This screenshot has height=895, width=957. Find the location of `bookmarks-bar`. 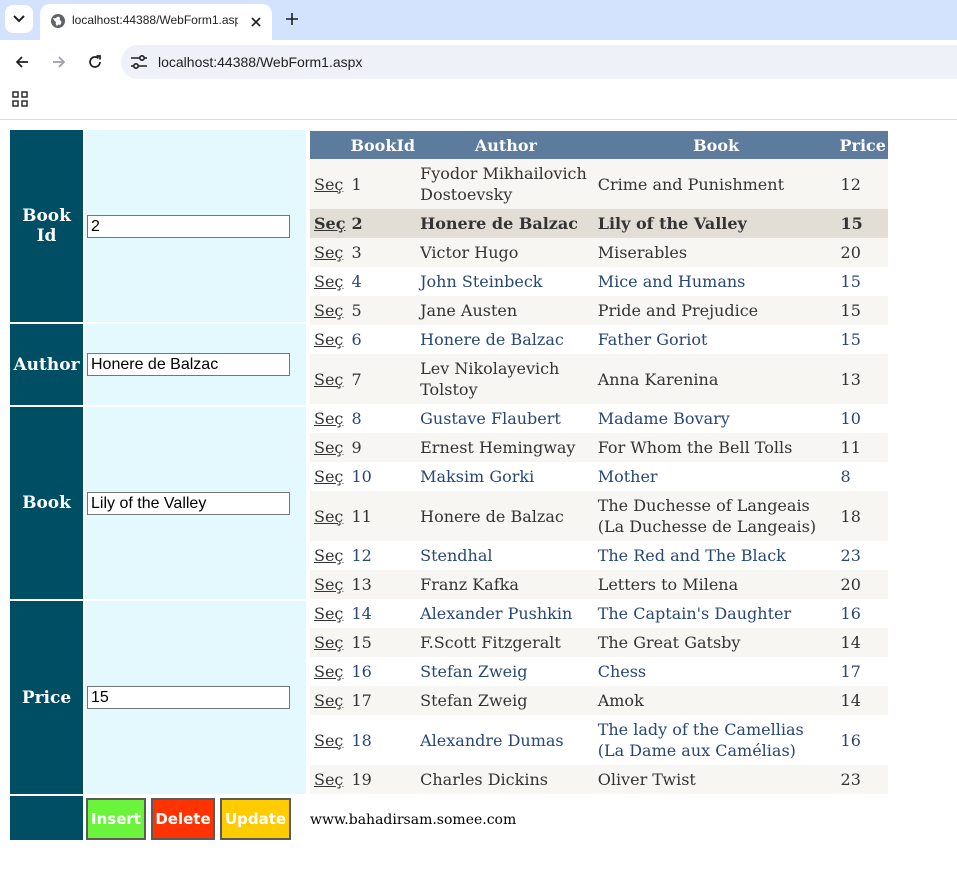

bookmarks-bar is located at coordinates (478, 102).